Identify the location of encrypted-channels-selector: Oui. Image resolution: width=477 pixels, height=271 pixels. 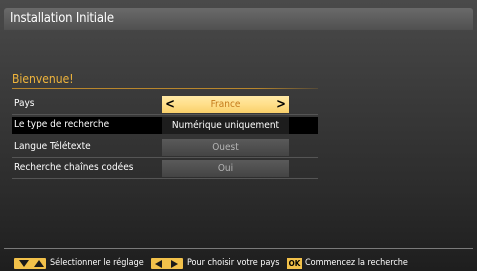
(225, 168).